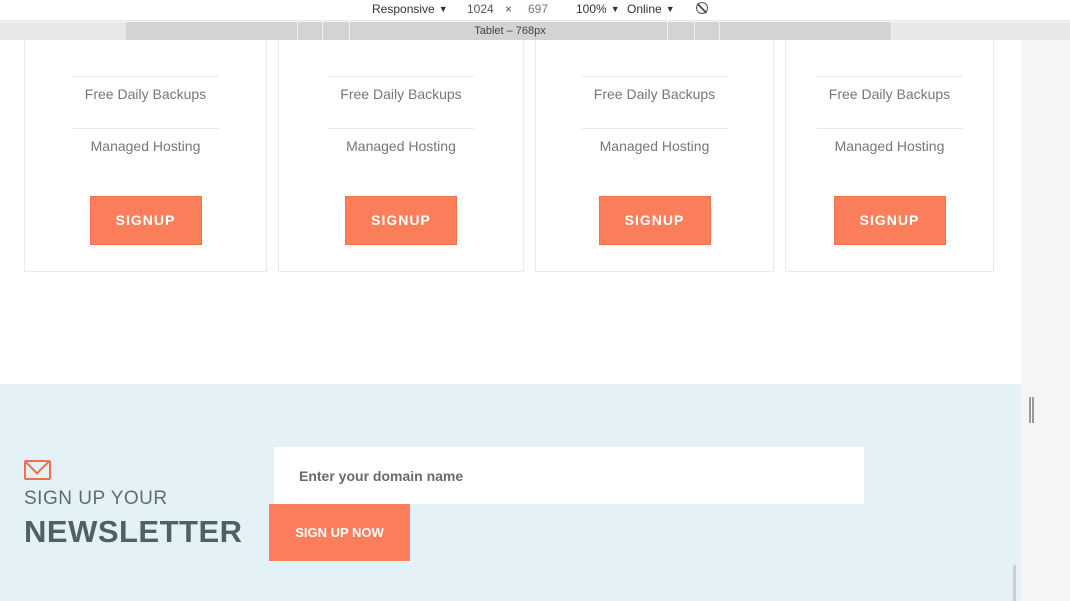  I want to click on network-throttle-dropdown: Online ▼, so click(651, 9).